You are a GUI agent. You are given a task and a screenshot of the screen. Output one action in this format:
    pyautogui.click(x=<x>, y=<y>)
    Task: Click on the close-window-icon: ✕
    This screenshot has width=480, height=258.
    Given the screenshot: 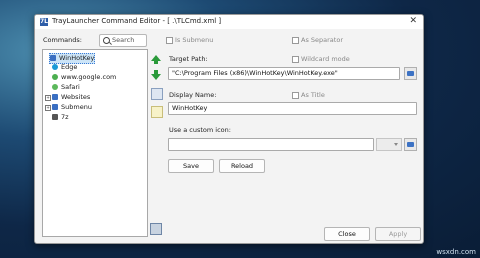 What is the action you would take?
    pyautogui.click(x=413, y=21)
    